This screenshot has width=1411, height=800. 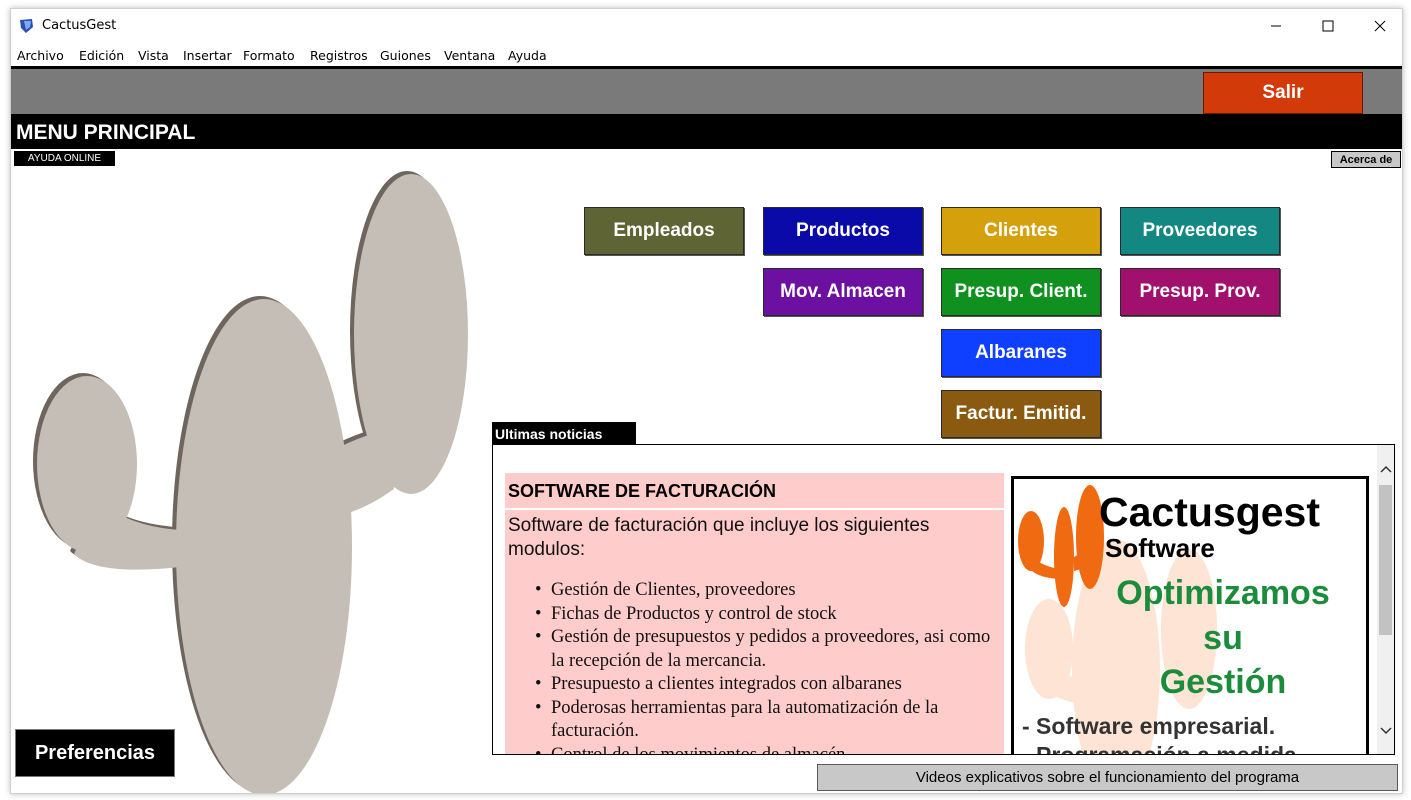 I want to click on scroll-thumb, so click(x=1385, y=560).